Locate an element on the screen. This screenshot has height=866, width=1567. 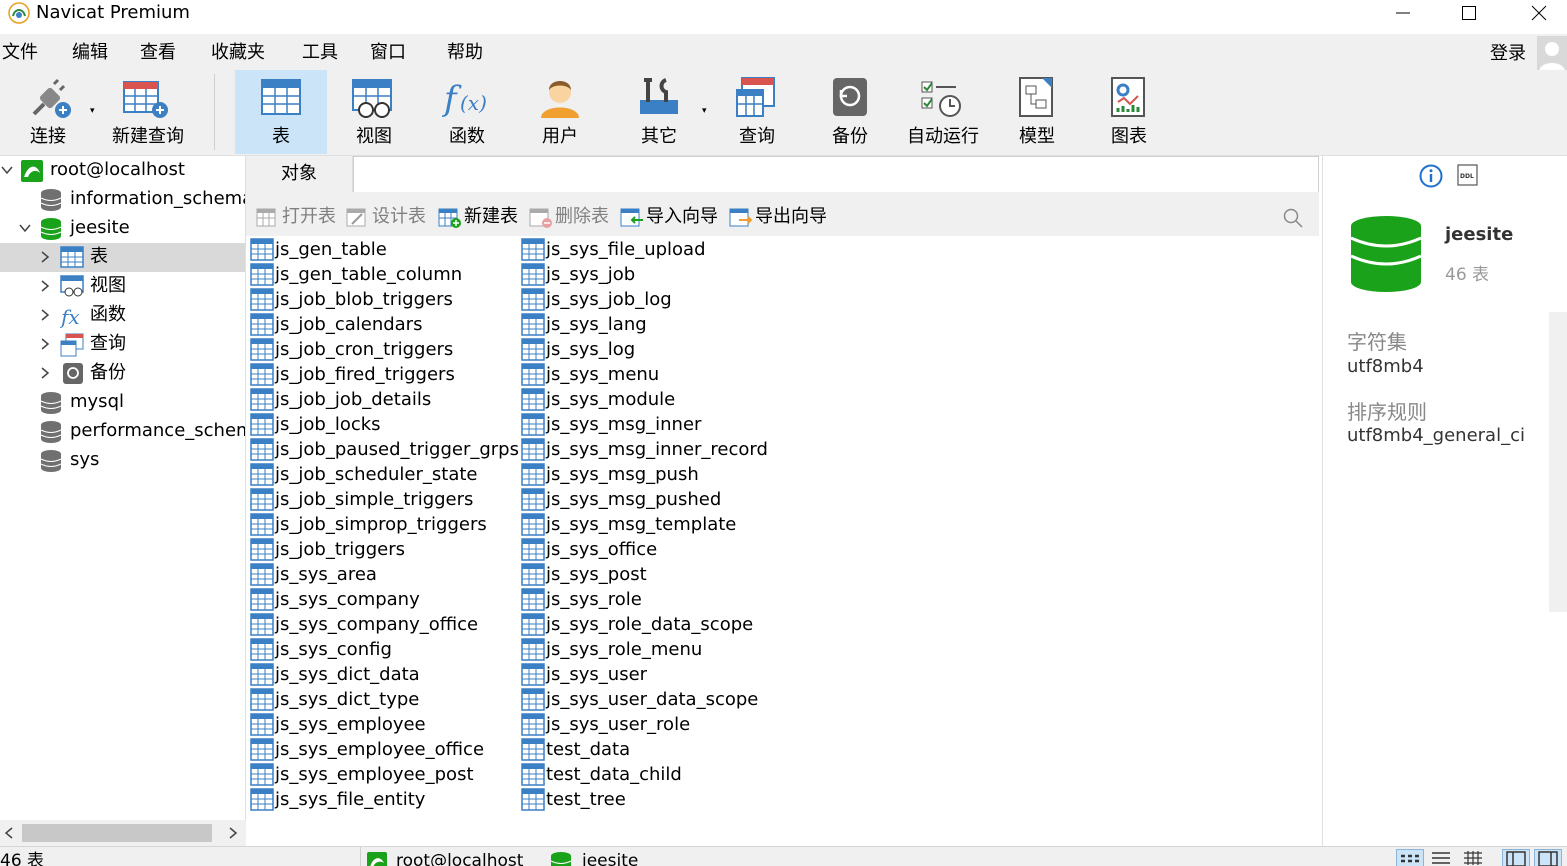
login-link: 登录 is located at coordinates (1508, 54).